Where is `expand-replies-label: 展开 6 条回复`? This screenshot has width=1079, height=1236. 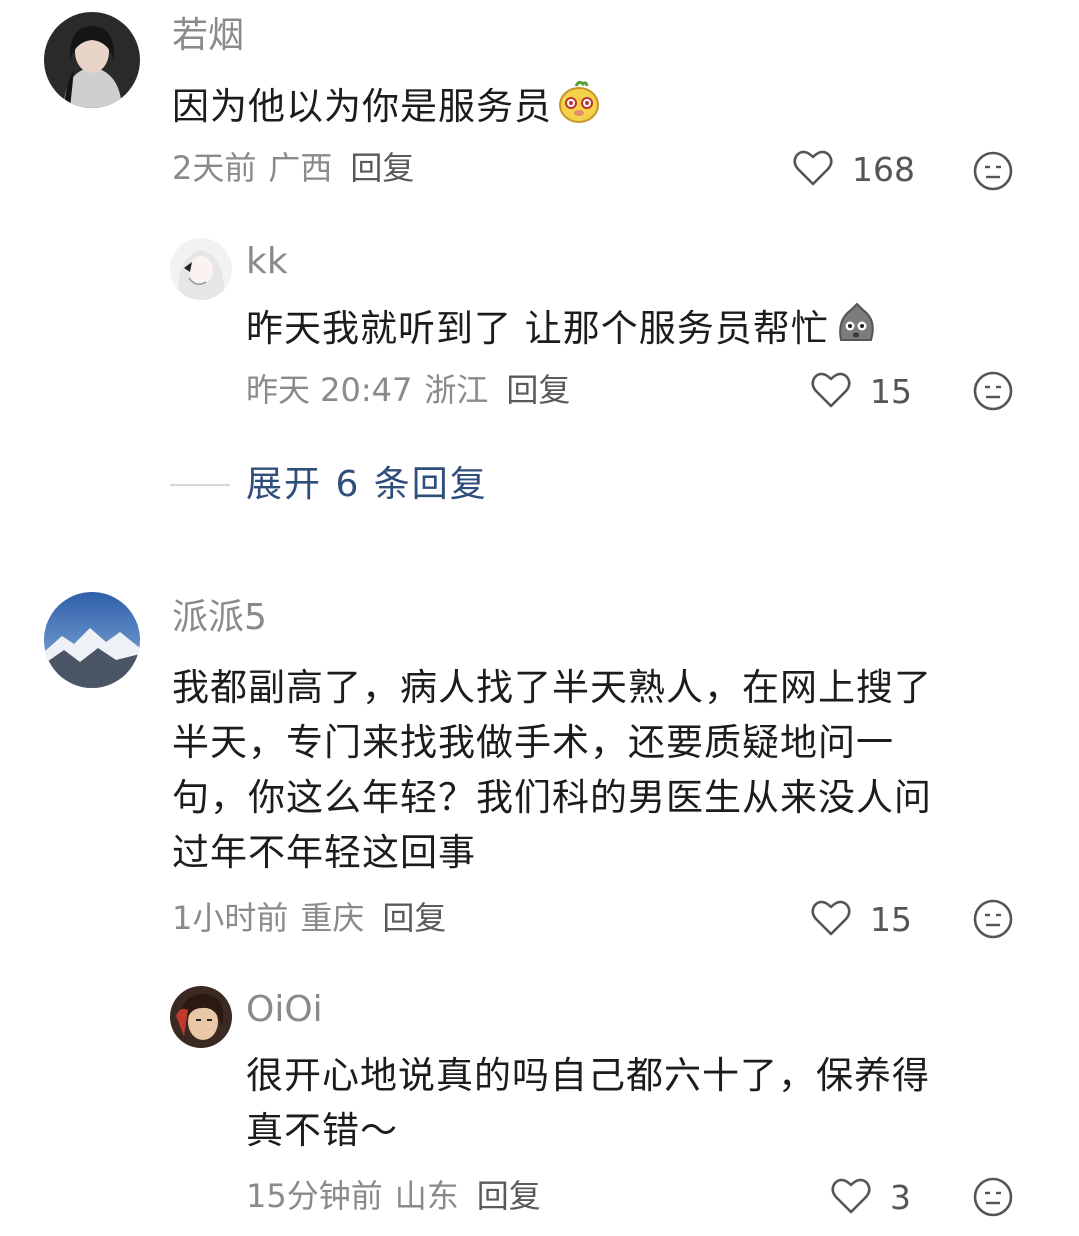
expand-replies-label: 展开 6 条回复 is located at coordinates (367, 484).